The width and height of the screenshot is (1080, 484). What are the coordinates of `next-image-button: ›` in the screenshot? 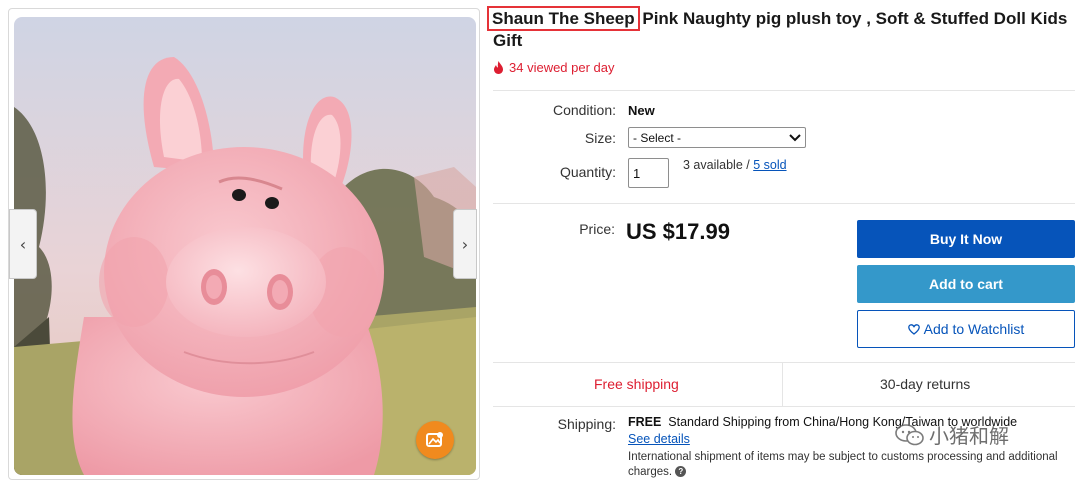 It's located at (465, 244).